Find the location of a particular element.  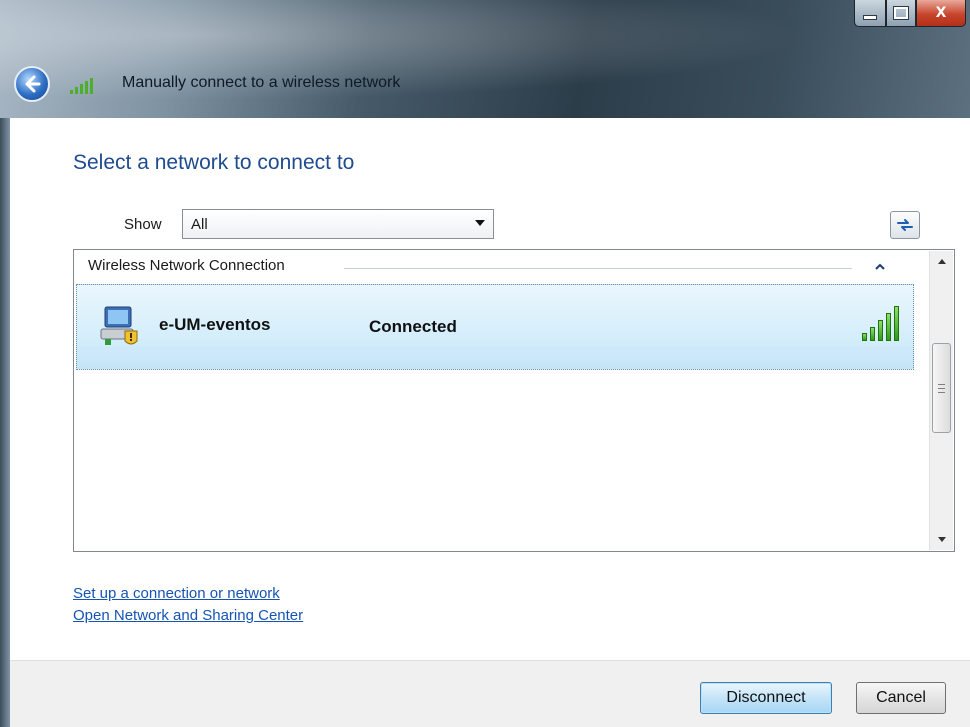

refresh-icon is located at coordinates (905, 225).